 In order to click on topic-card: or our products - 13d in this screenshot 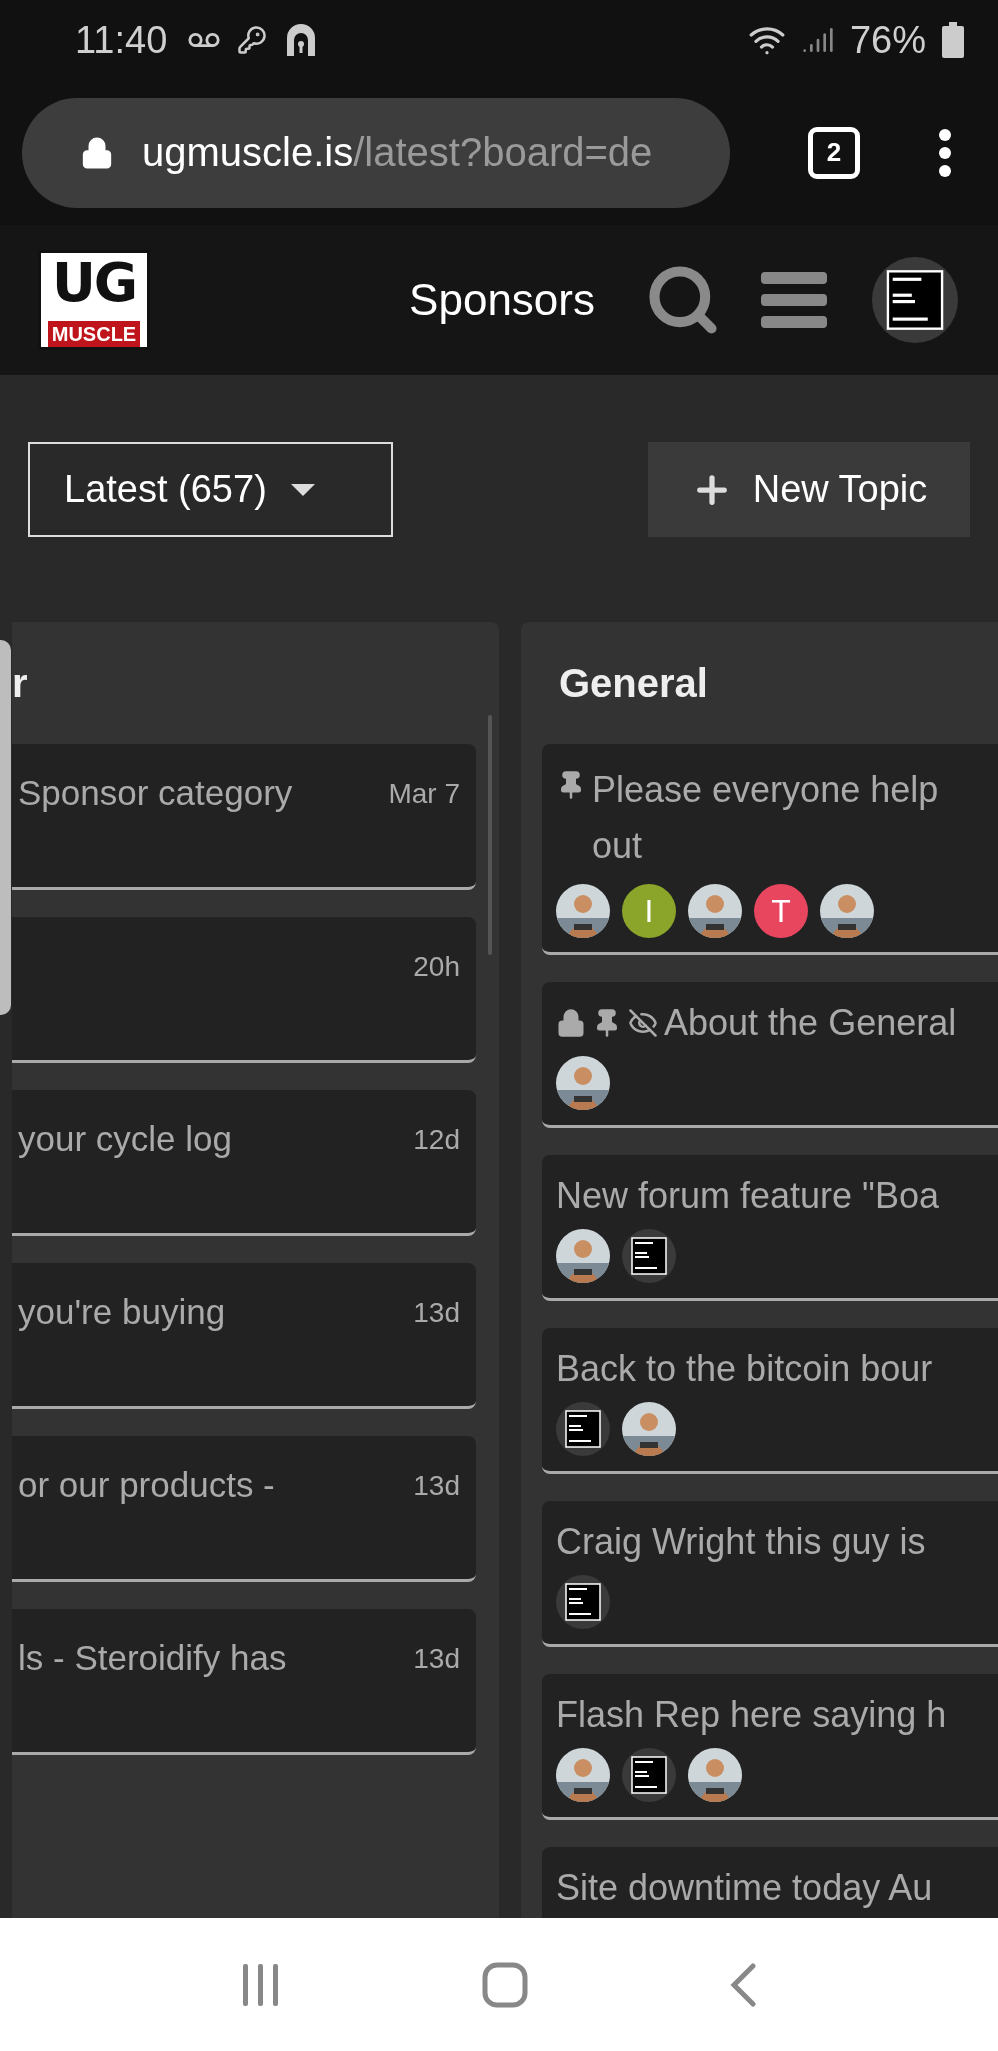, I will do `click(244, 1509)`.